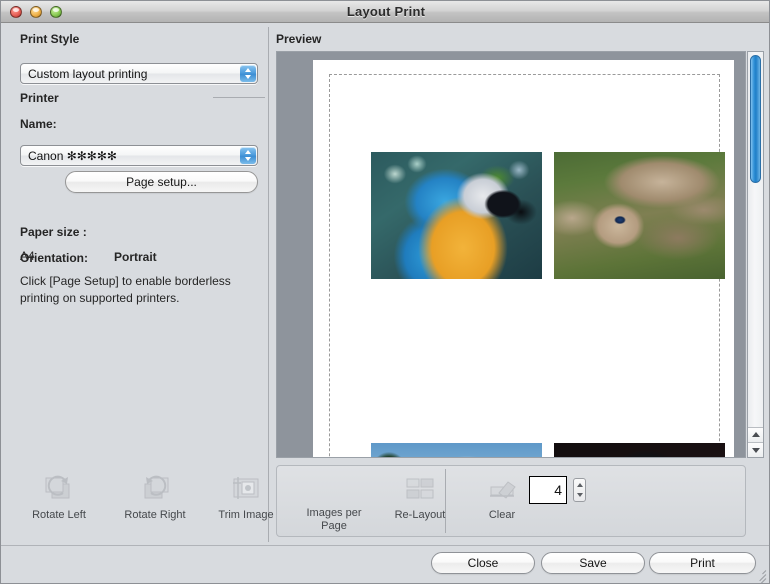  I want to click on print-style-select: Custom layout printing, so click(139, 73).